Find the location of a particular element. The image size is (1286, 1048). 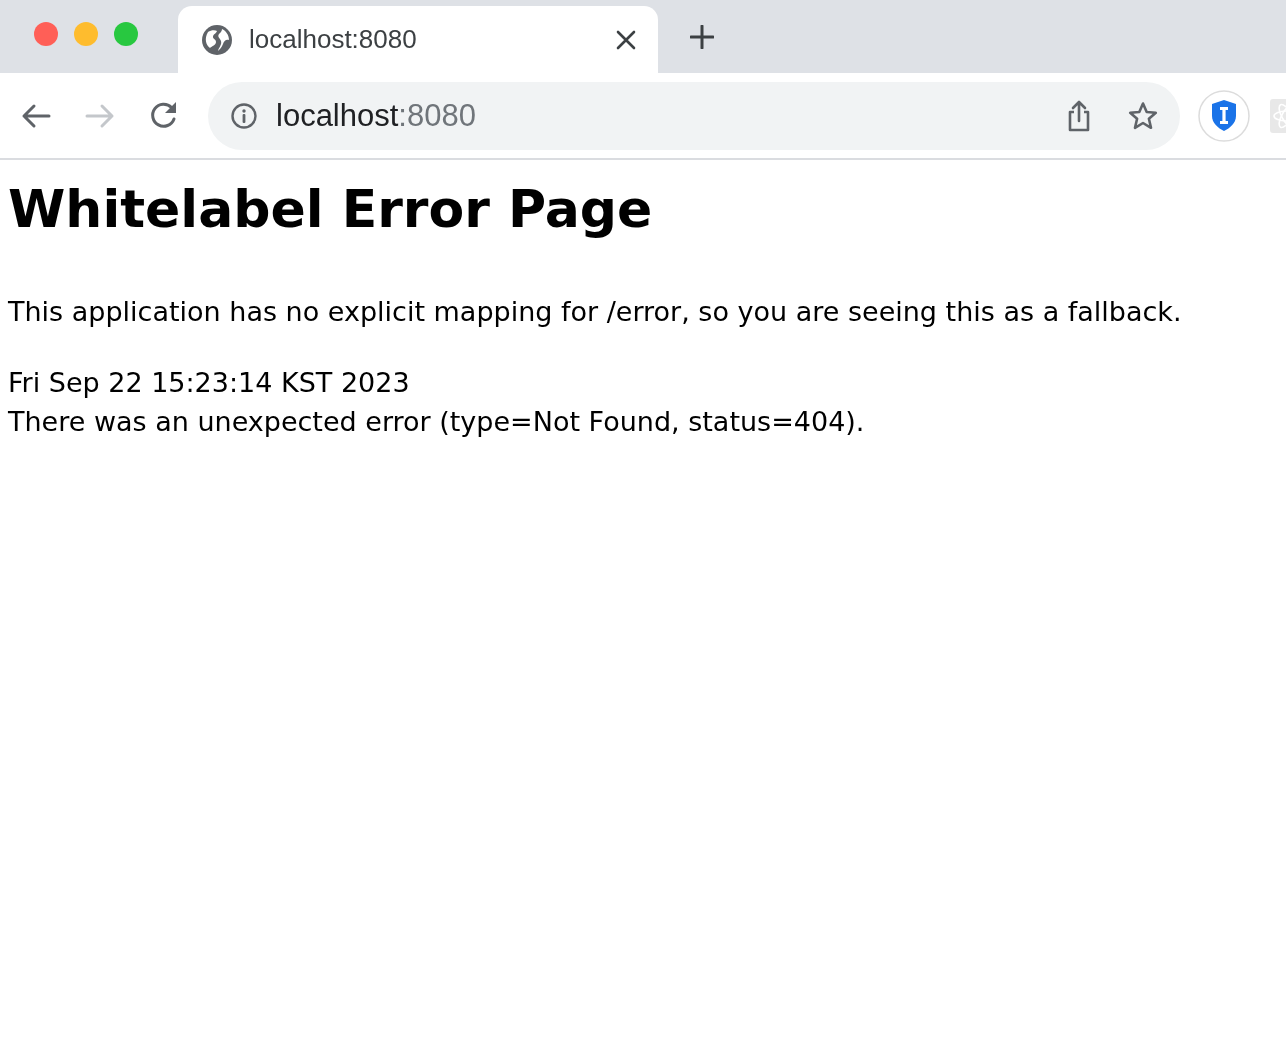

browser-tab: localhost:8080 is located at coordinates (418, 39).